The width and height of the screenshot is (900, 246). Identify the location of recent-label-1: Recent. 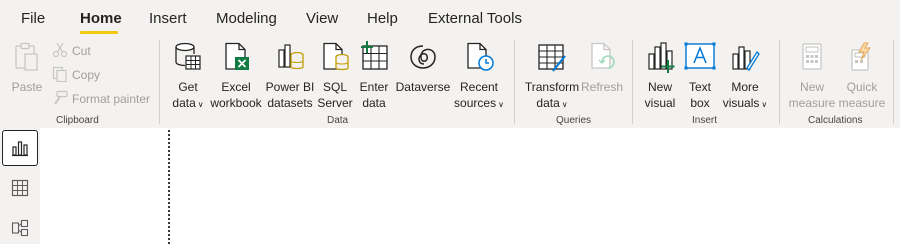
(479, 87).